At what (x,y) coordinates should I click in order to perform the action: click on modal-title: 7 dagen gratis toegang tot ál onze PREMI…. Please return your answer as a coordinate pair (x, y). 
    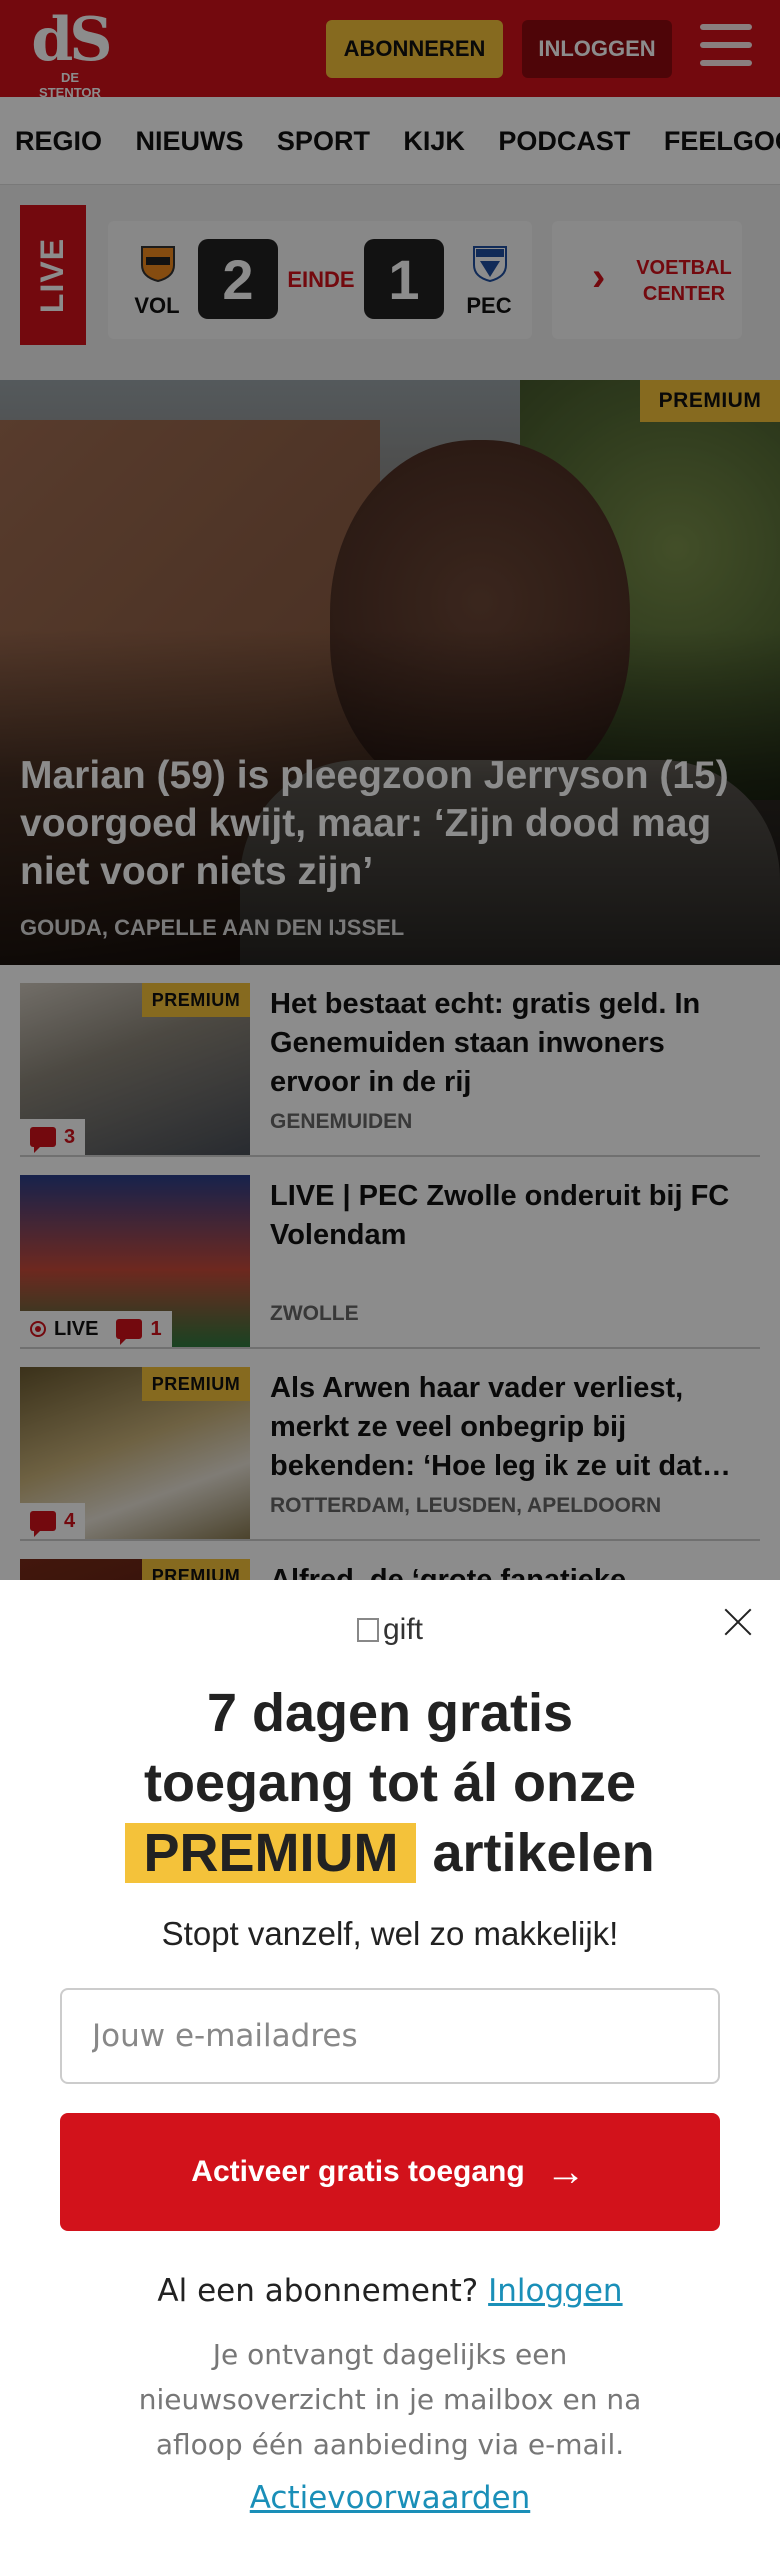
    Looking at the image, I should click on (390, 1783).